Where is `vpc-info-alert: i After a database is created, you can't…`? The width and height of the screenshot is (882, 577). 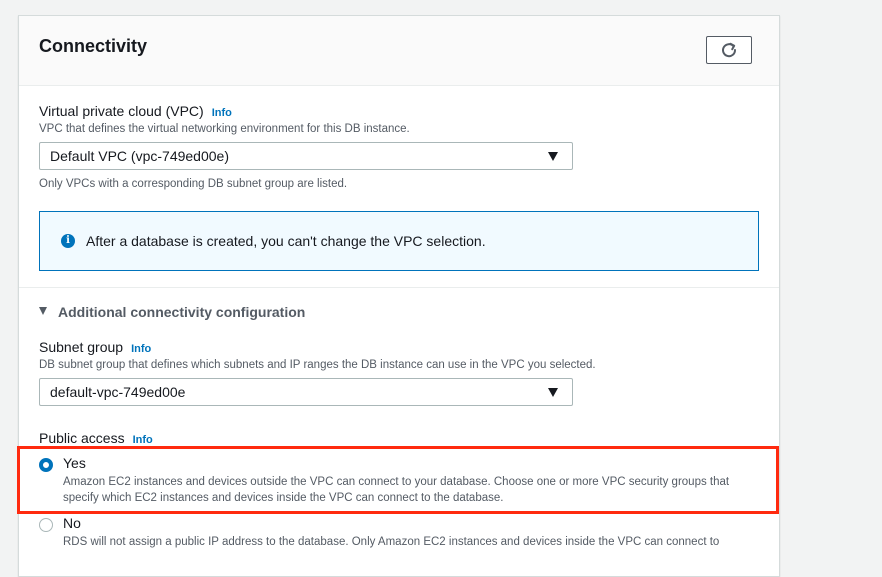 vpc-info-alert: i After a database is created, you can't… is located at coordinates (399, 241).